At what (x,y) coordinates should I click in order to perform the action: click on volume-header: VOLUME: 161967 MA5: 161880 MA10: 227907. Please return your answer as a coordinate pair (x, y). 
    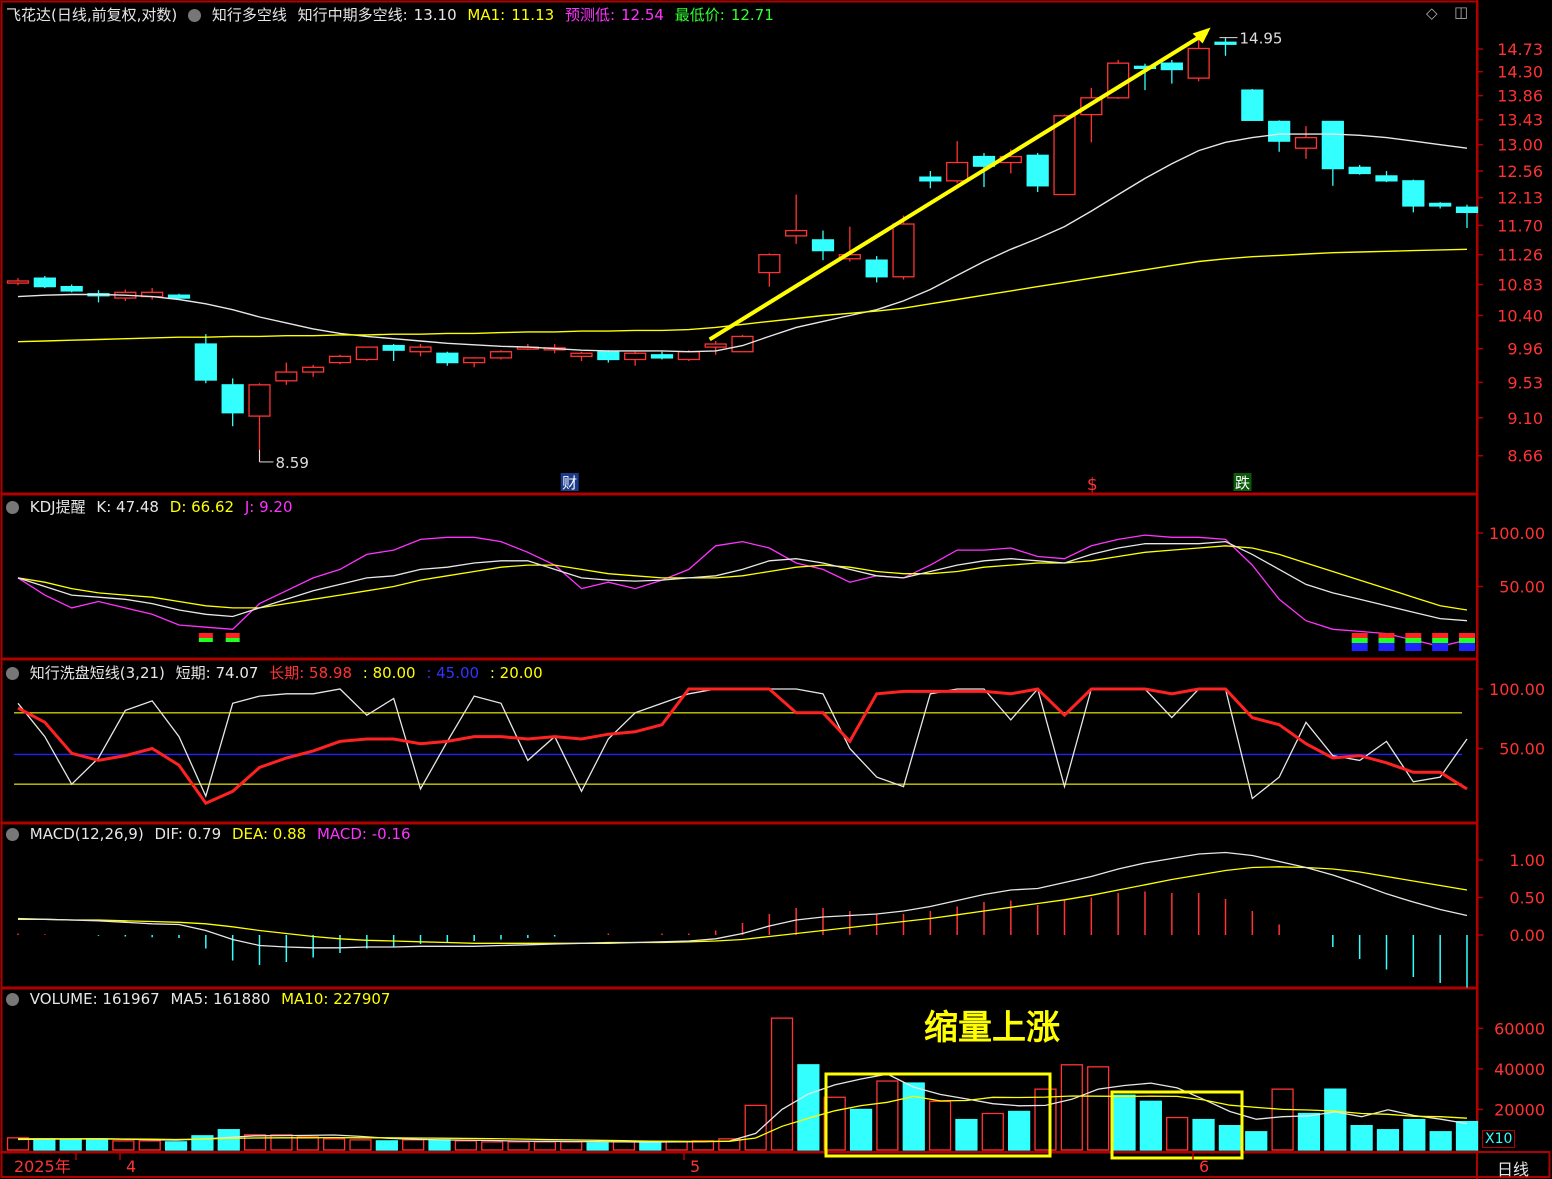
    Looking at the image, I should click on (201, 999).